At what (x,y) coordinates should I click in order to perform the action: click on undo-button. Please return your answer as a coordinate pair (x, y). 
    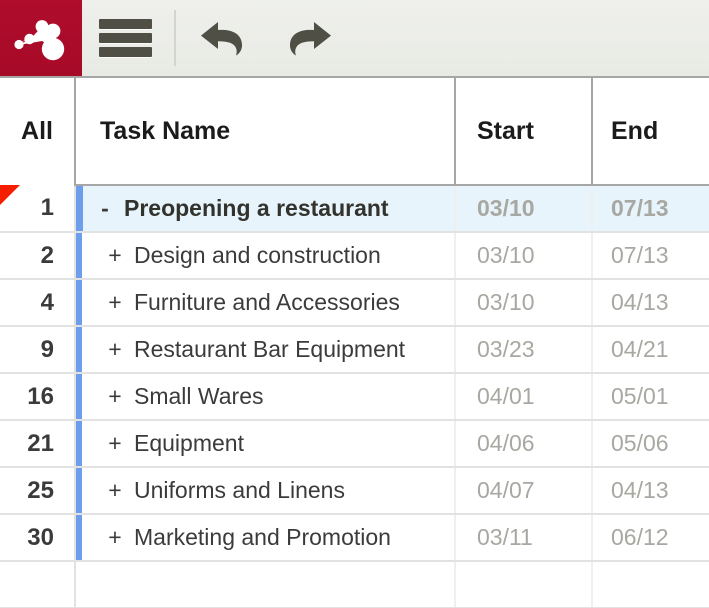
    Looking at the image, I should click on (224, 38).